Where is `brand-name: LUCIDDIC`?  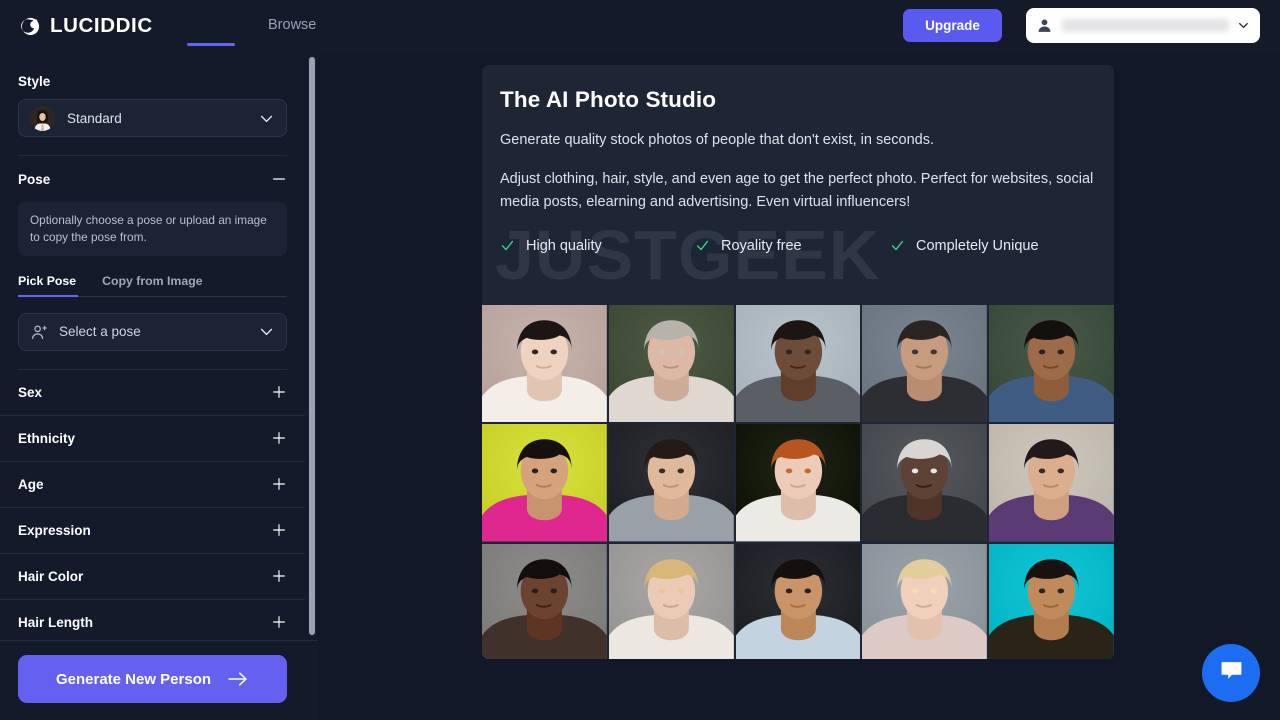
brand-name: LUCIDDIC is located at coordinates (101, 25).